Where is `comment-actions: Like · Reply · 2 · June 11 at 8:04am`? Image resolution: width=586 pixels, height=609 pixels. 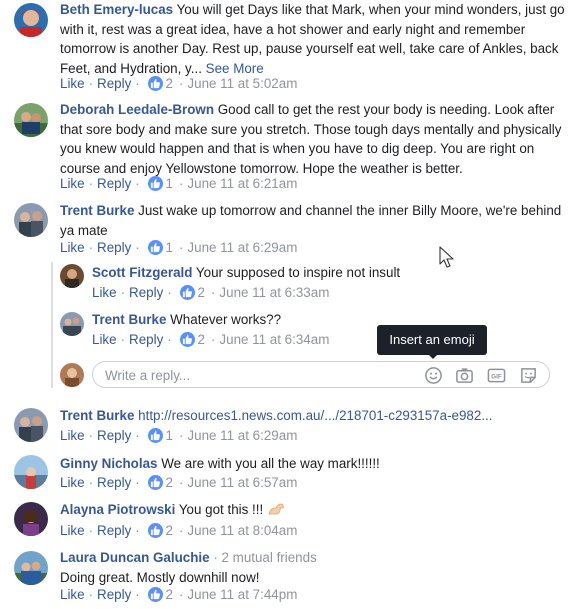 comment-actions: Like · Reply · 2 · June 11 at 8:04am is located at coordinates (179, 530).